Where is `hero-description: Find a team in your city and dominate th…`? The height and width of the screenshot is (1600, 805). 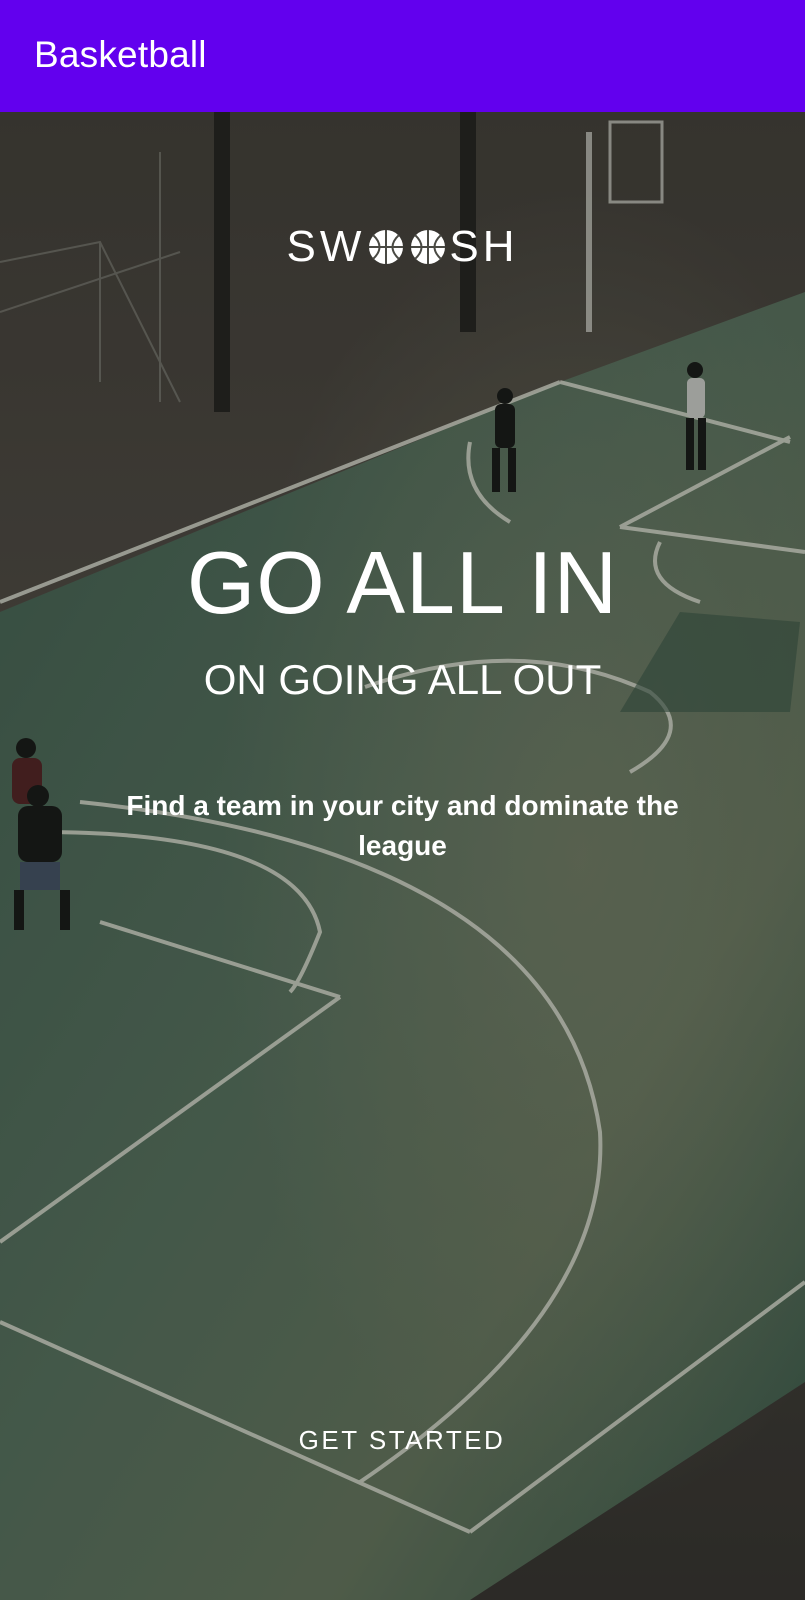
hero-description: Find a team in your city and dominate th… is located at coordinates (402, 825).